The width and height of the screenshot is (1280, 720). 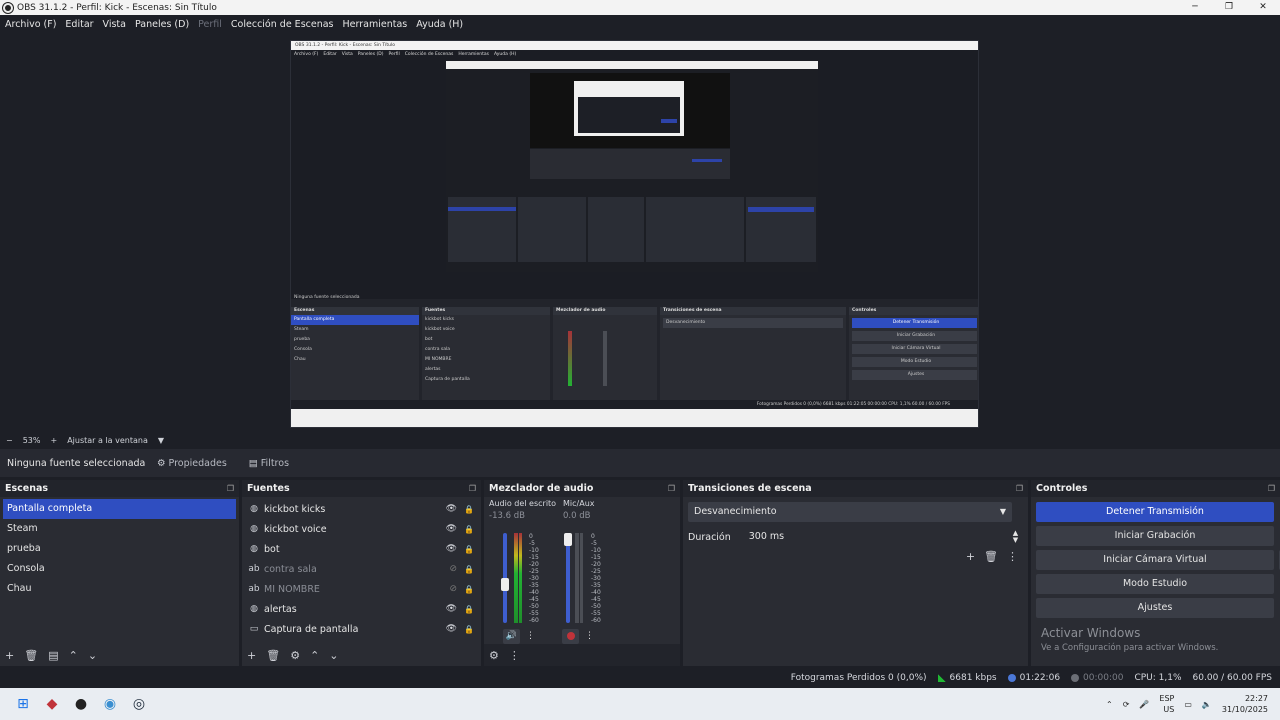 I want to click on source-item: ◍ kickbot kicks 👁 🔒, so click(x=361, y=509).